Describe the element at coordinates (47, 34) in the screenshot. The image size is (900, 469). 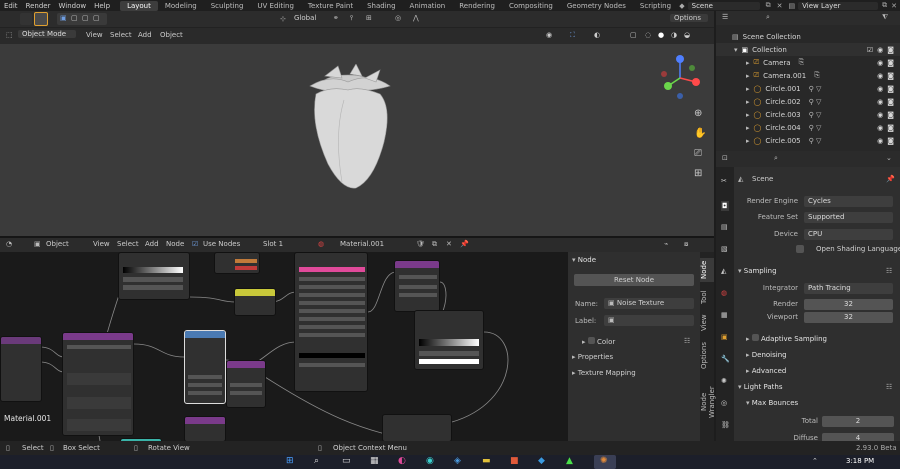
I see `object-mode-dropdown: Object Mode` at that location.